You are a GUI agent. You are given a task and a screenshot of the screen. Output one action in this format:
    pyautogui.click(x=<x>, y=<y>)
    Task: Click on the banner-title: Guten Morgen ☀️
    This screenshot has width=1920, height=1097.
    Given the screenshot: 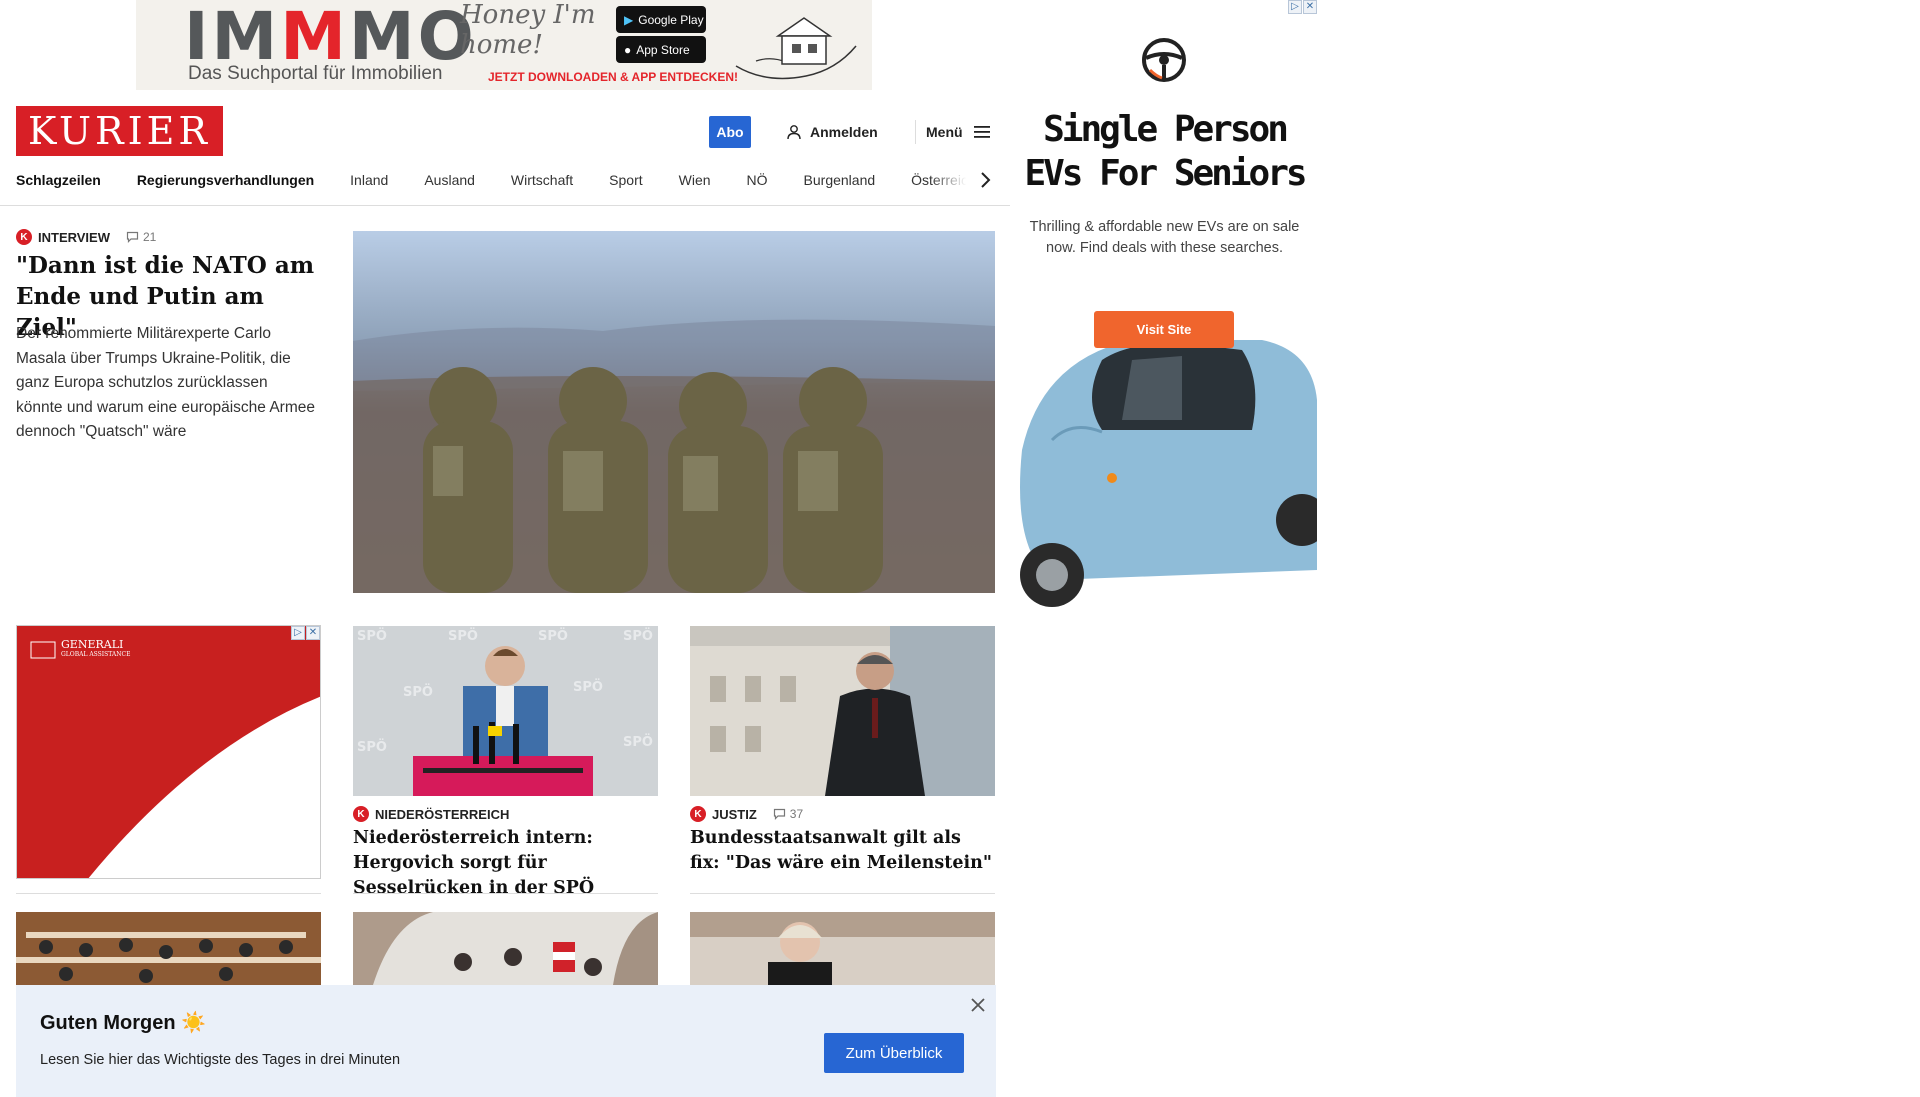 What is the action you would take?
    pyautogui.click(x=123, y=1023)
    